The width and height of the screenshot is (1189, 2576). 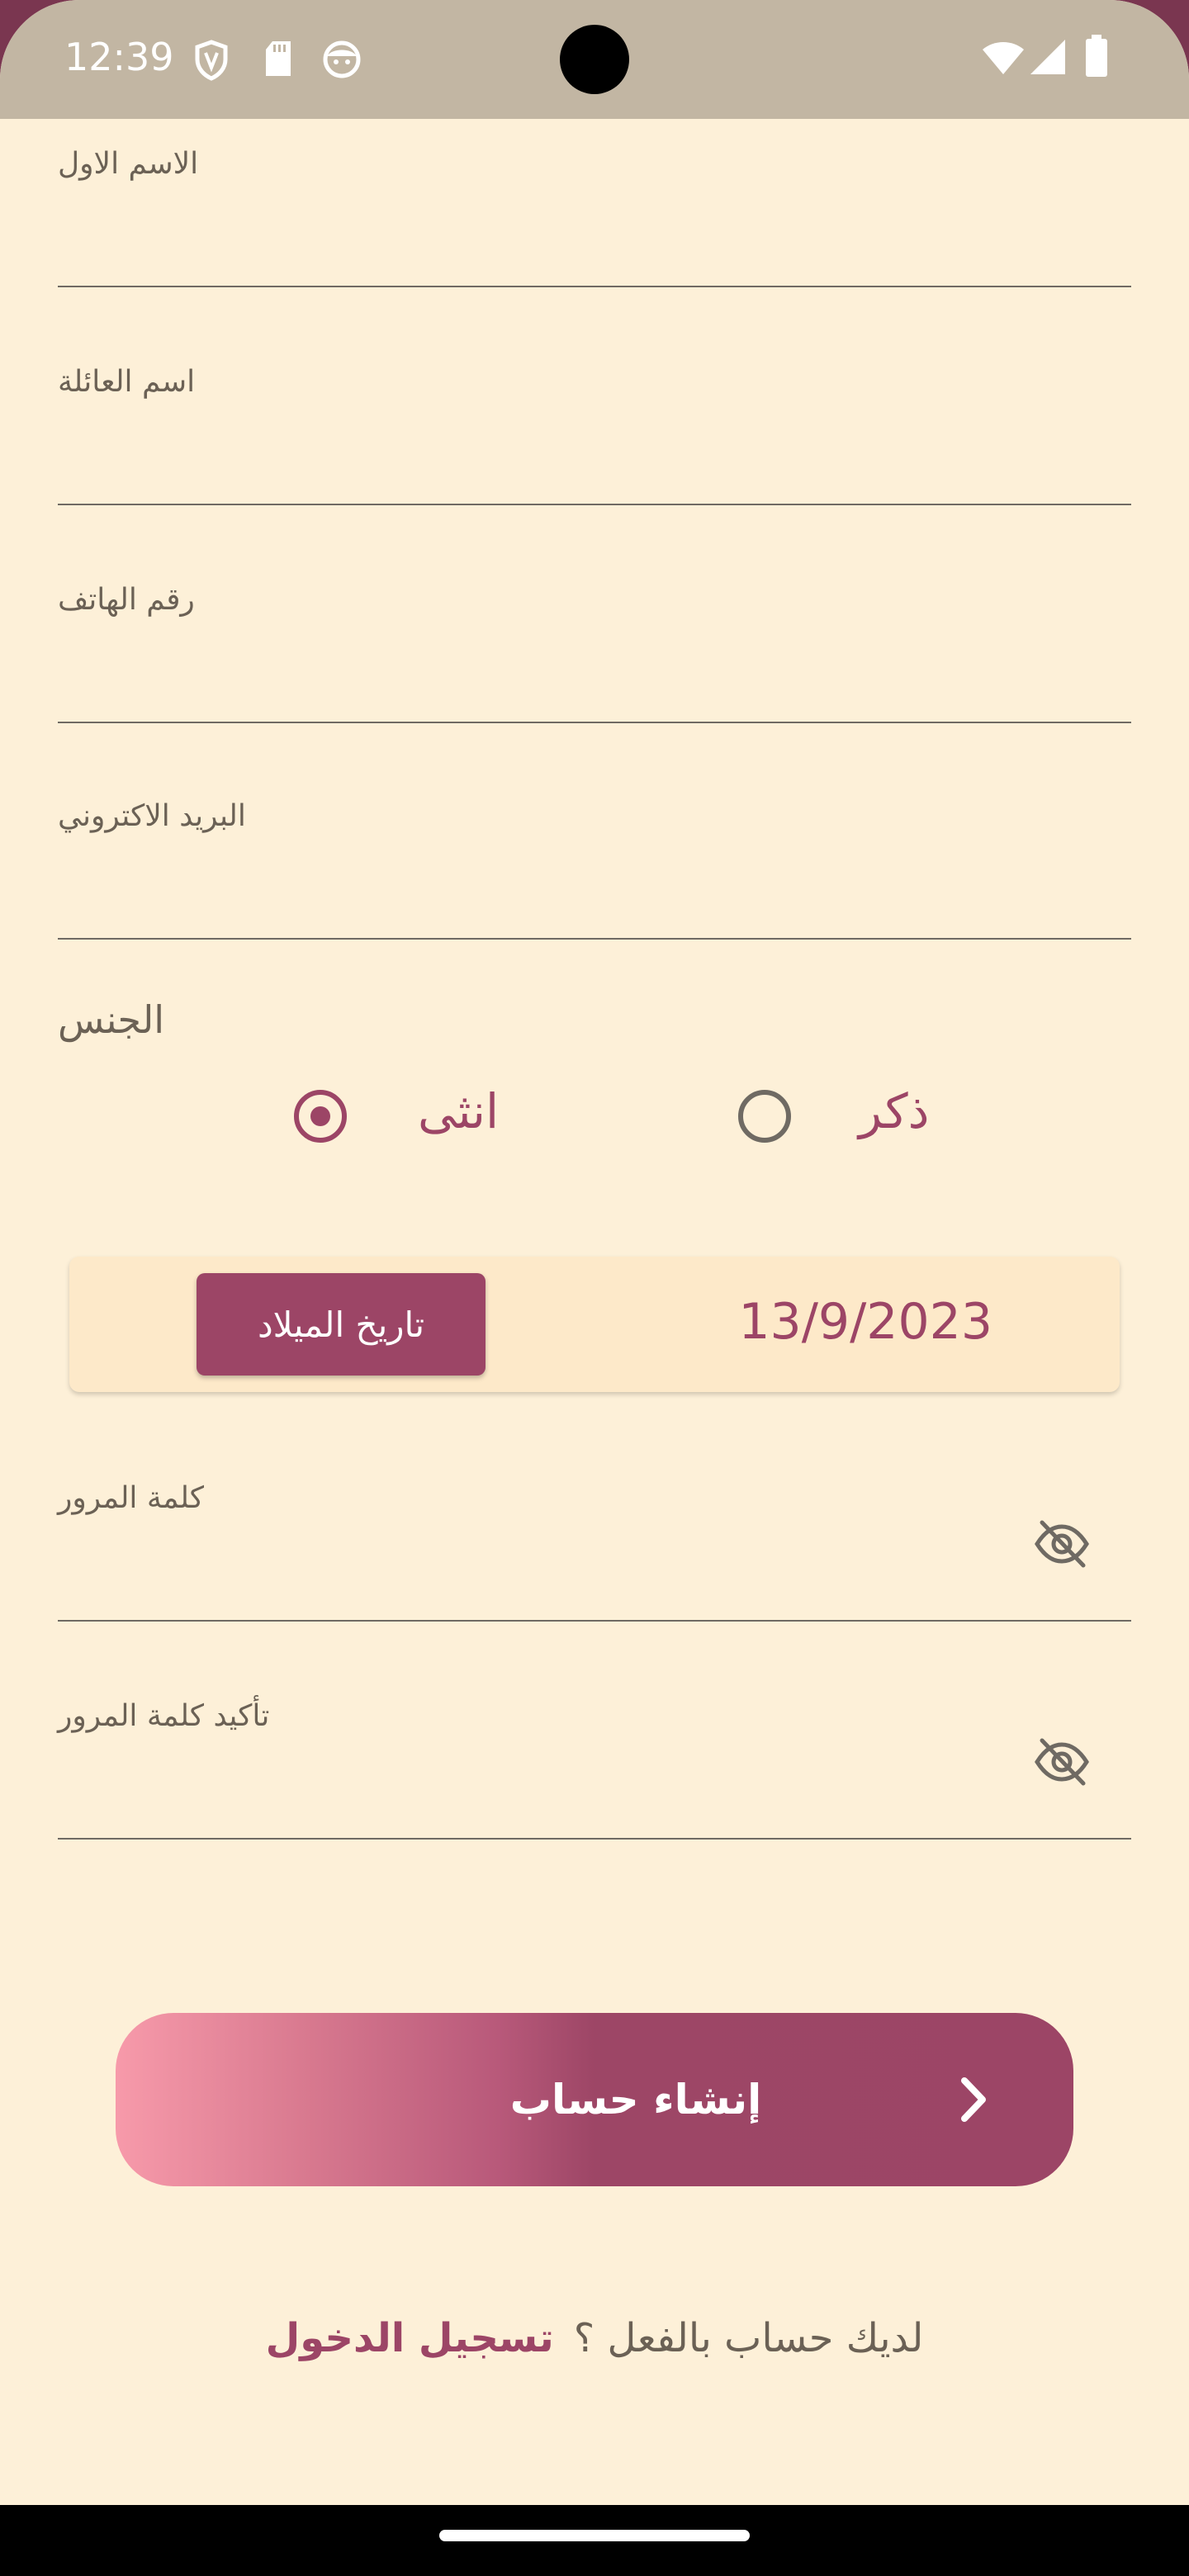 I want to click on password-underline, so click(x=594, y=1621).